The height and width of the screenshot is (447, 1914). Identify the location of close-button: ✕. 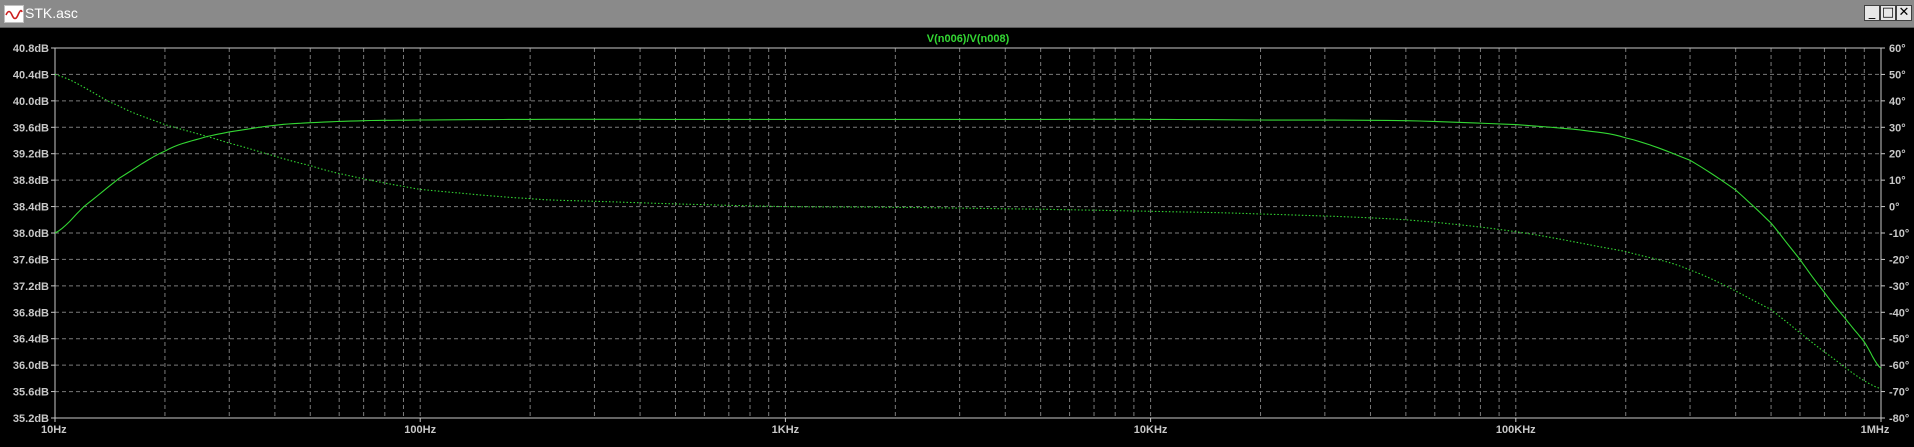
(1904, 13).